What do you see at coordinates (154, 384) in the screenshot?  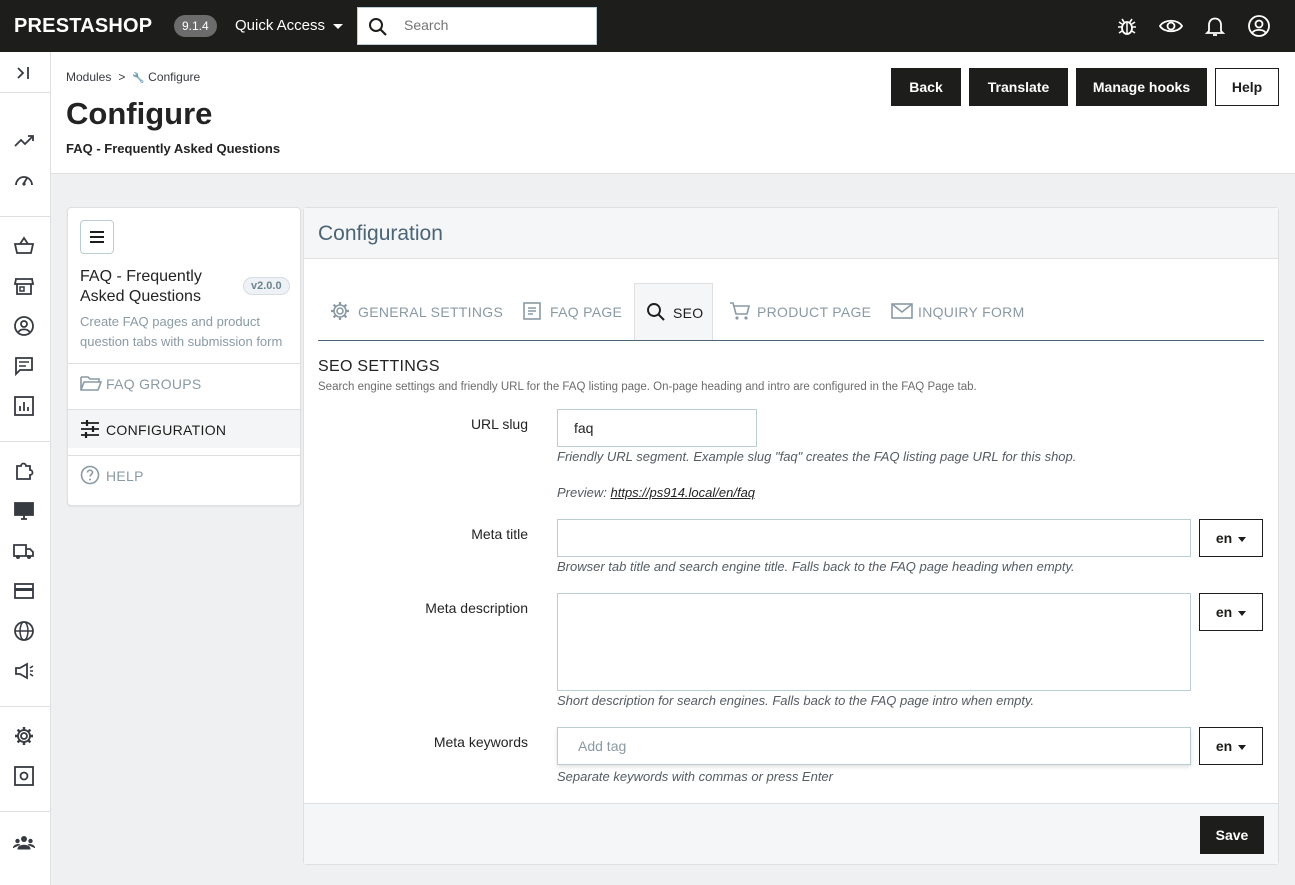 I see `sidebar-item-label: FAQ GROUPS` at bounding box center [154, 384].